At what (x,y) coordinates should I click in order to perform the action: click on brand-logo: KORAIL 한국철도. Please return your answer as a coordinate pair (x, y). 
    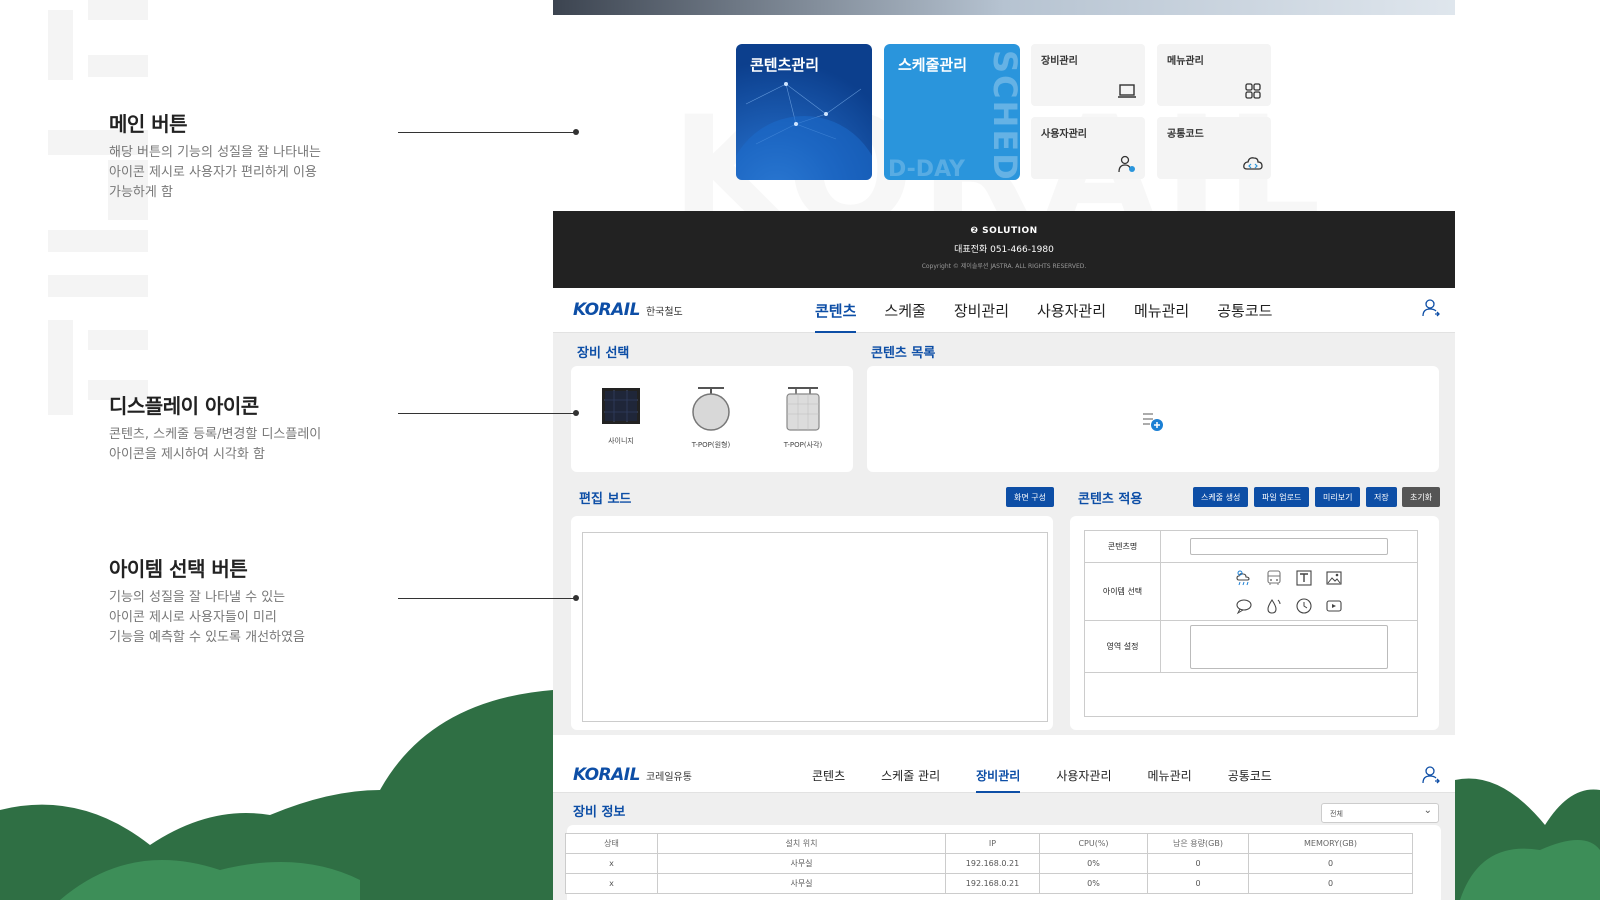
    Looking at the image, I should click on (628, 310).